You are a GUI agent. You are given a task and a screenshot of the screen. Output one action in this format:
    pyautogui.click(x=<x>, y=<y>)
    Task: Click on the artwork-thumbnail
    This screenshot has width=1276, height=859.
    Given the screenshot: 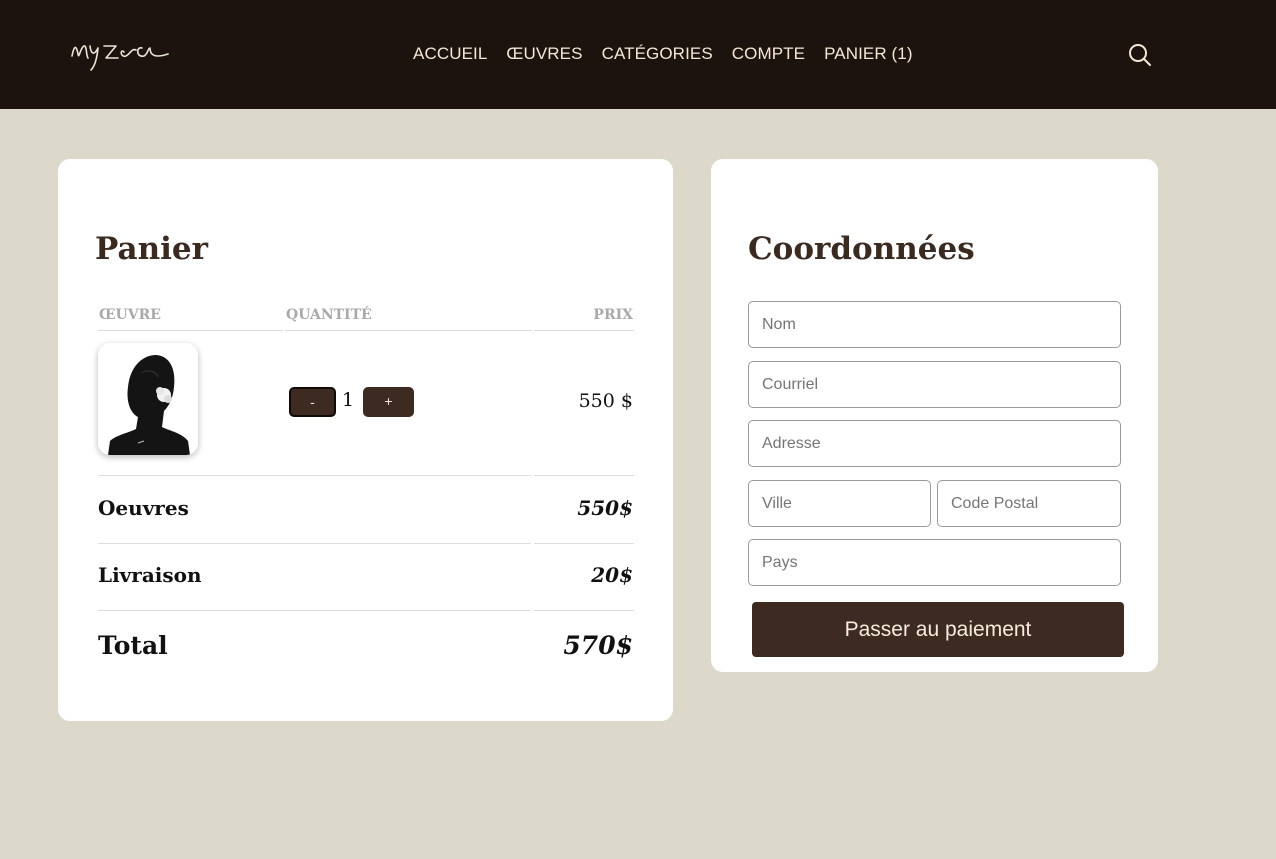 What is the action you would take?
    pyautogui.click(x=148, y=399)
    